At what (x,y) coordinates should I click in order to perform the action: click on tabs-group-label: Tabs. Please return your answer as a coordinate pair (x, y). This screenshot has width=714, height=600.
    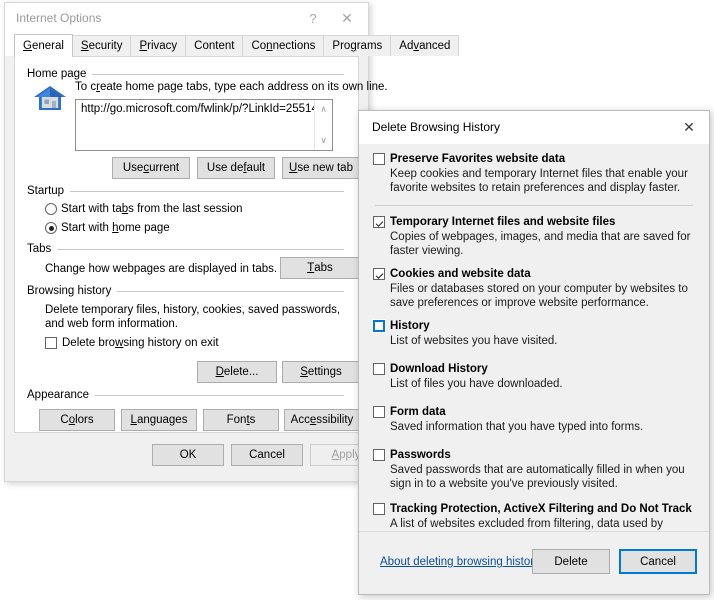
    Looking at the image, I should click on (39, 249).